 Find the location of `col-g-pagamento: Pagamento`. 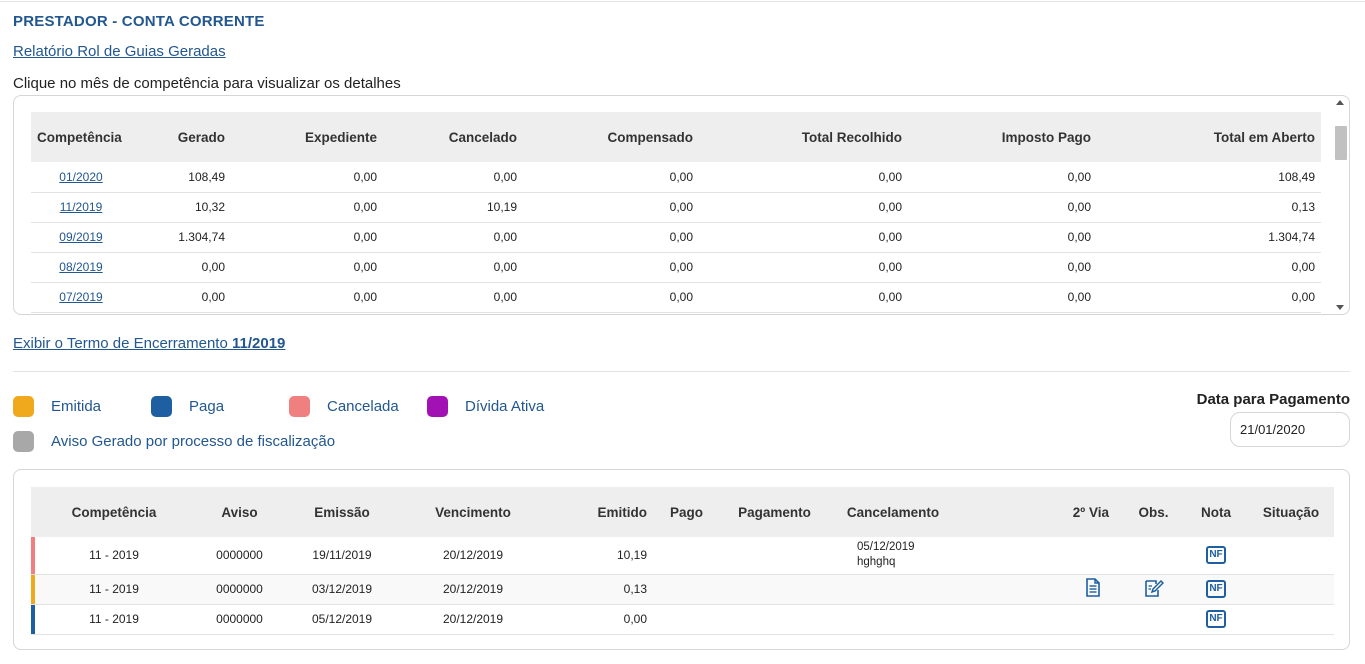

col-g-pagamento: Pagamento is located at coordinates (774, 512).